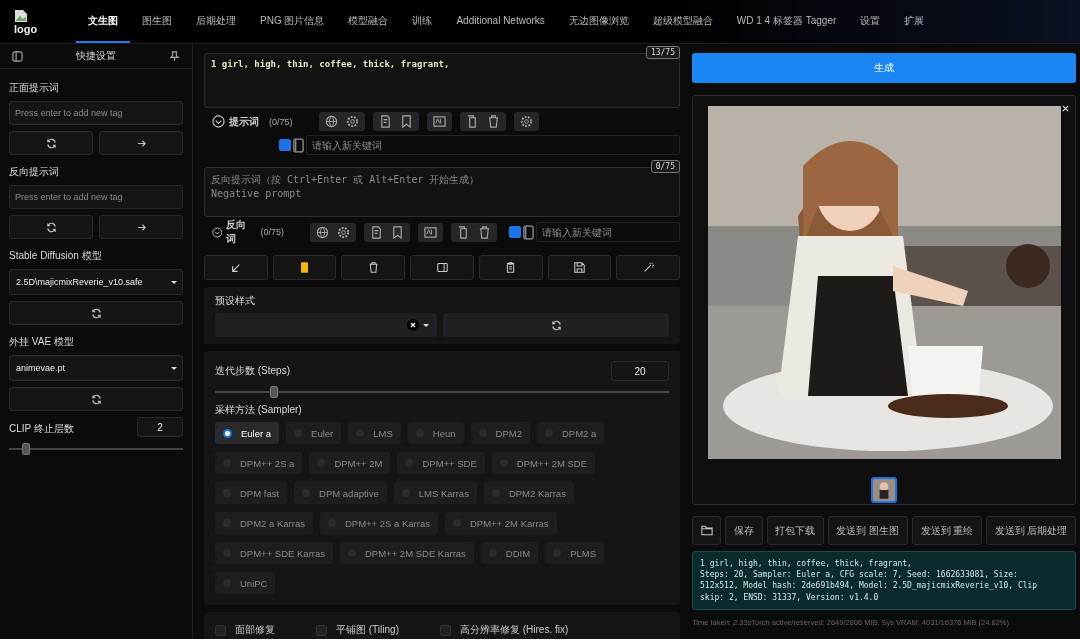 Image resolution: width=1080 pixels, height=639 pixels. I want to click on output-button: 保存, so click(744, 530).